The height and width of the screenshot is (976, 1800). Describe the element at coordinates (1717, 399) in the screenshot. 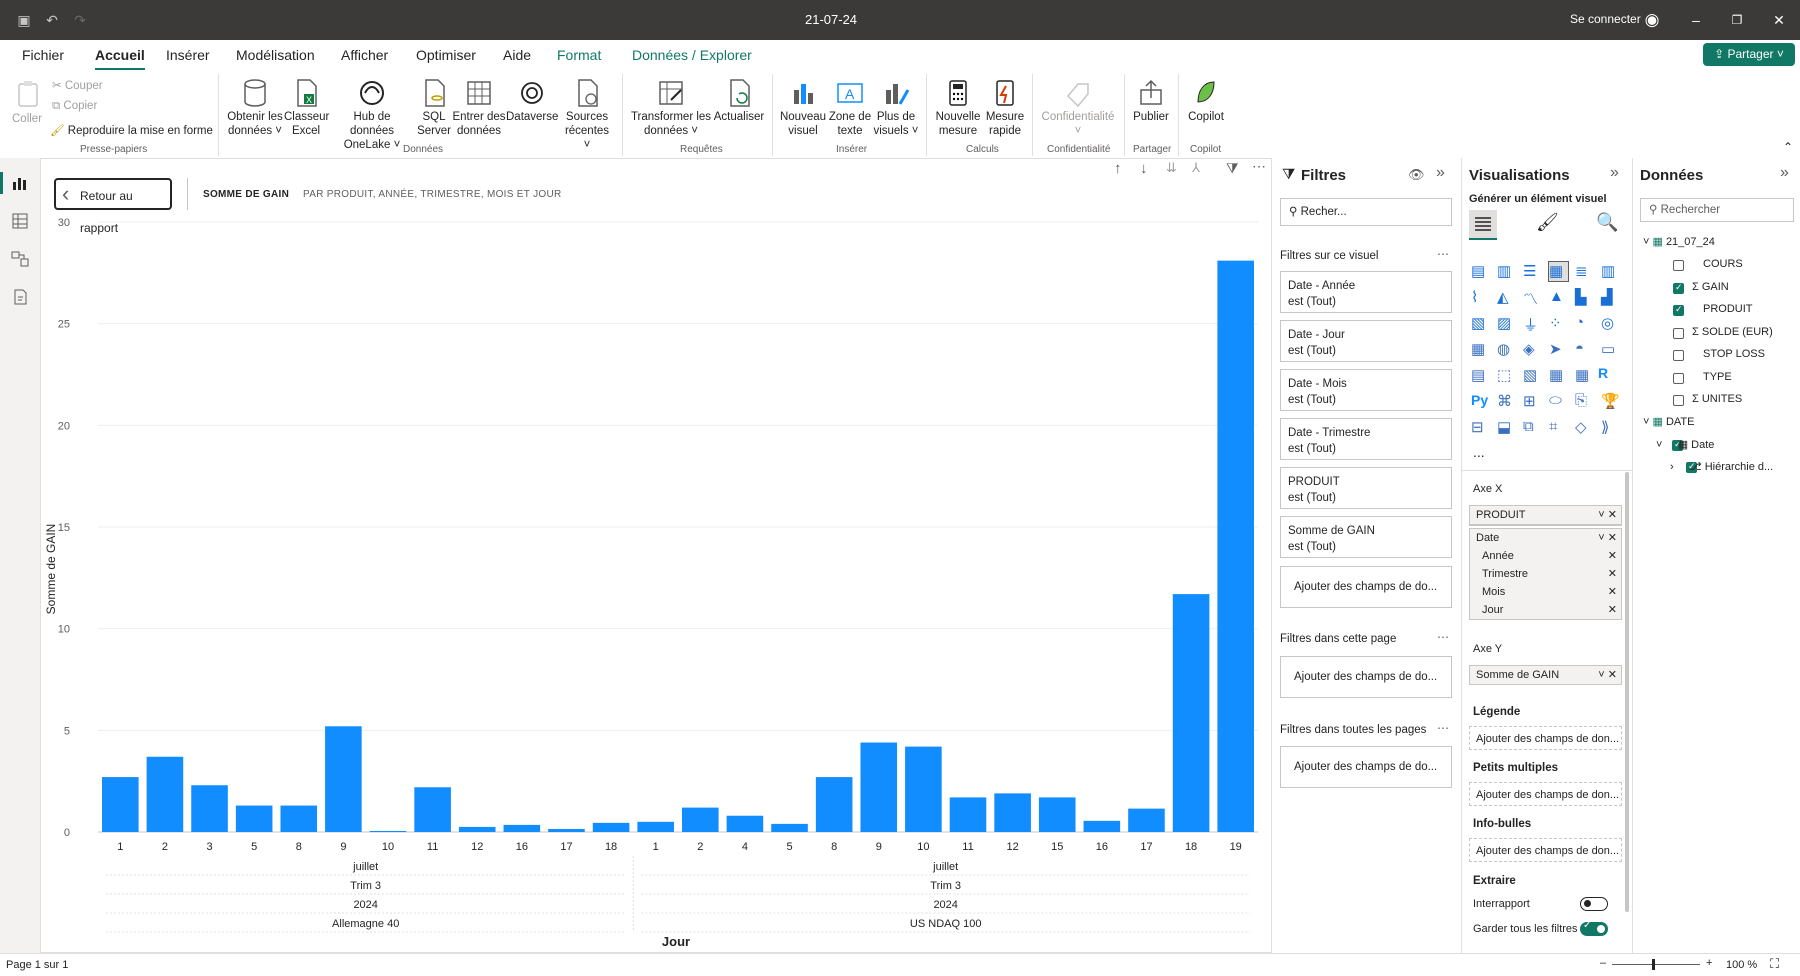

I see `field-unites: Σ UNITES` at that location.